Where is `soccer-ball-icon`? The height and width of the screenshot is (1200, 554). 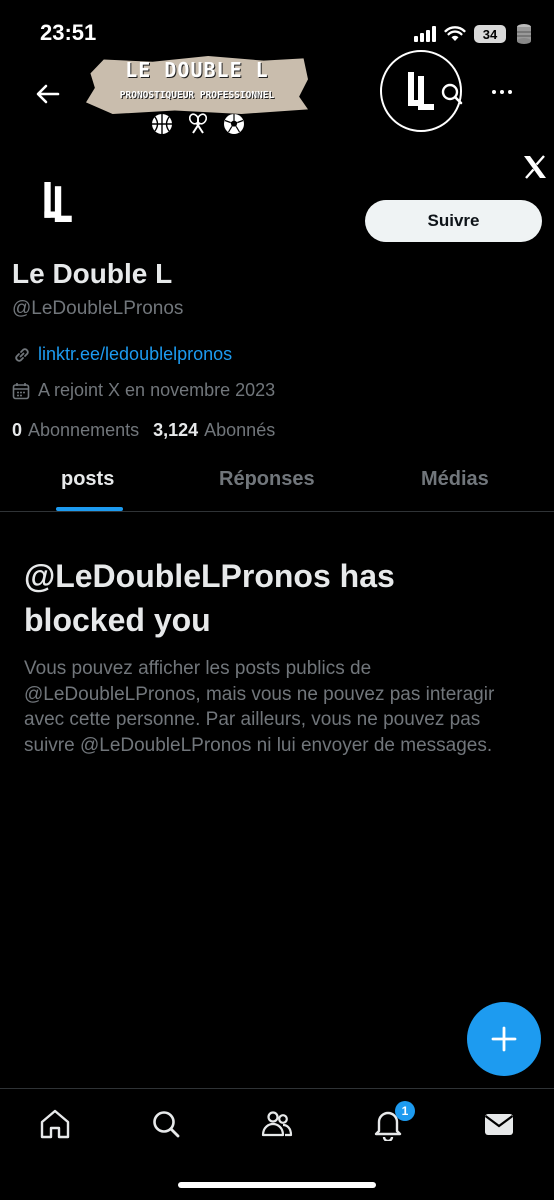 soccer-ball-icon is located at coordinates (234, 124).